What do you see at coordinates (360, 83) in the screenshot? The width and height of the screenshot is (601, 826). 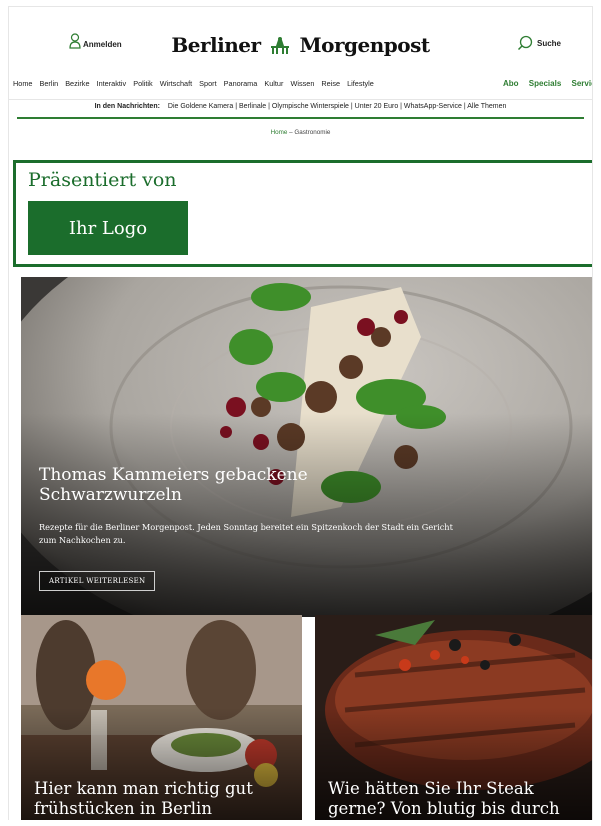 I see `nav-item-lifestyle: Lifestyle` at bounding box center [360, 83].